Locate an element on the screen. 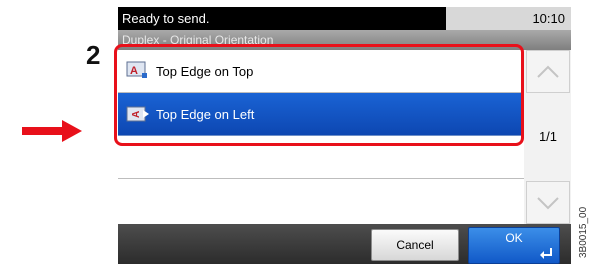 Image resolution: width=595 pixels, height=264 pixels. chevron-down-icon is located at coordinates (548, 203).